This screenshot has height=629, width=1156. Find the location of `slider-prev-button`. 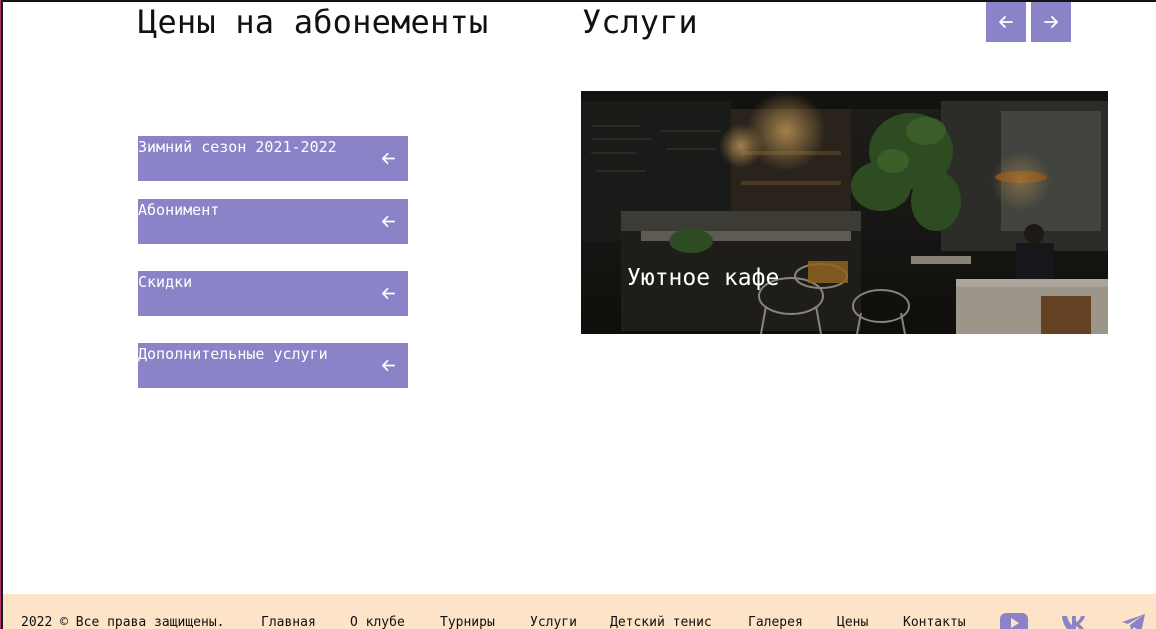

slider-prev-button is located at coordinates (1006, 22).